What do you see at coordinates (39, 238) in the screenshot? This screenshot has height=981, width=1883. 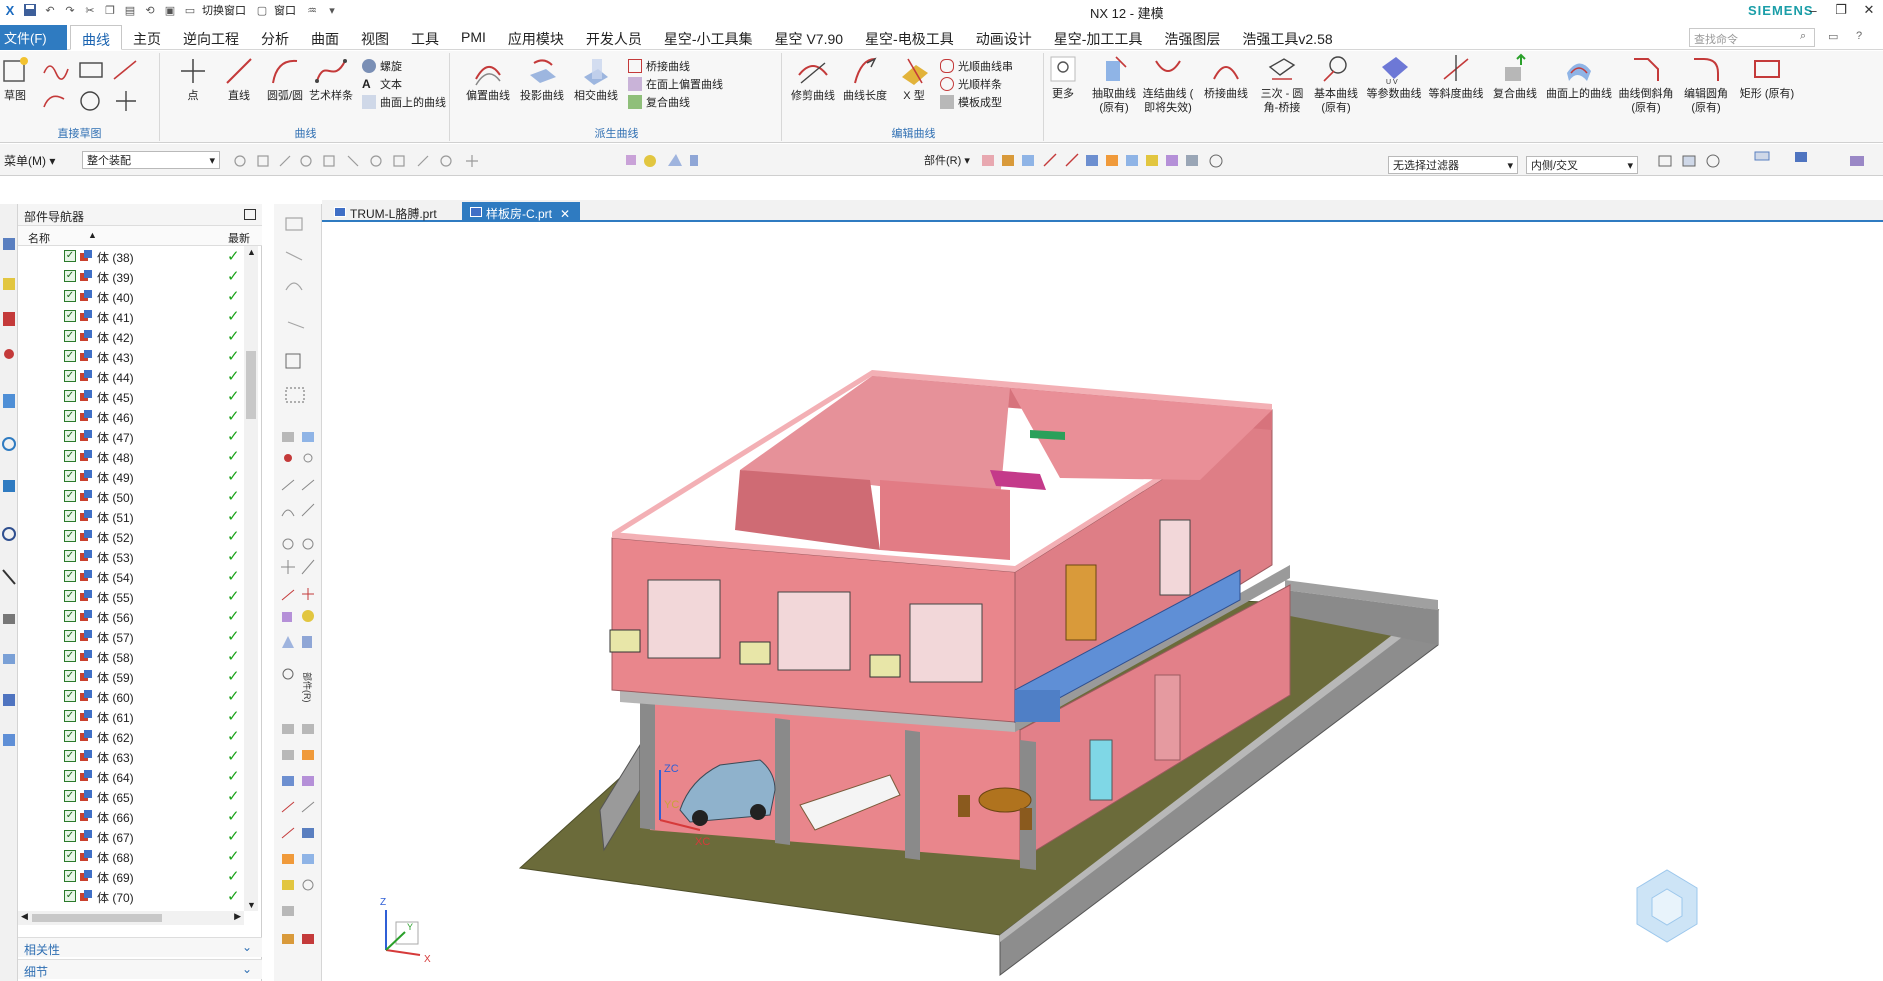 I see `column-name-header: 名称` at bounding box center [39, 238].